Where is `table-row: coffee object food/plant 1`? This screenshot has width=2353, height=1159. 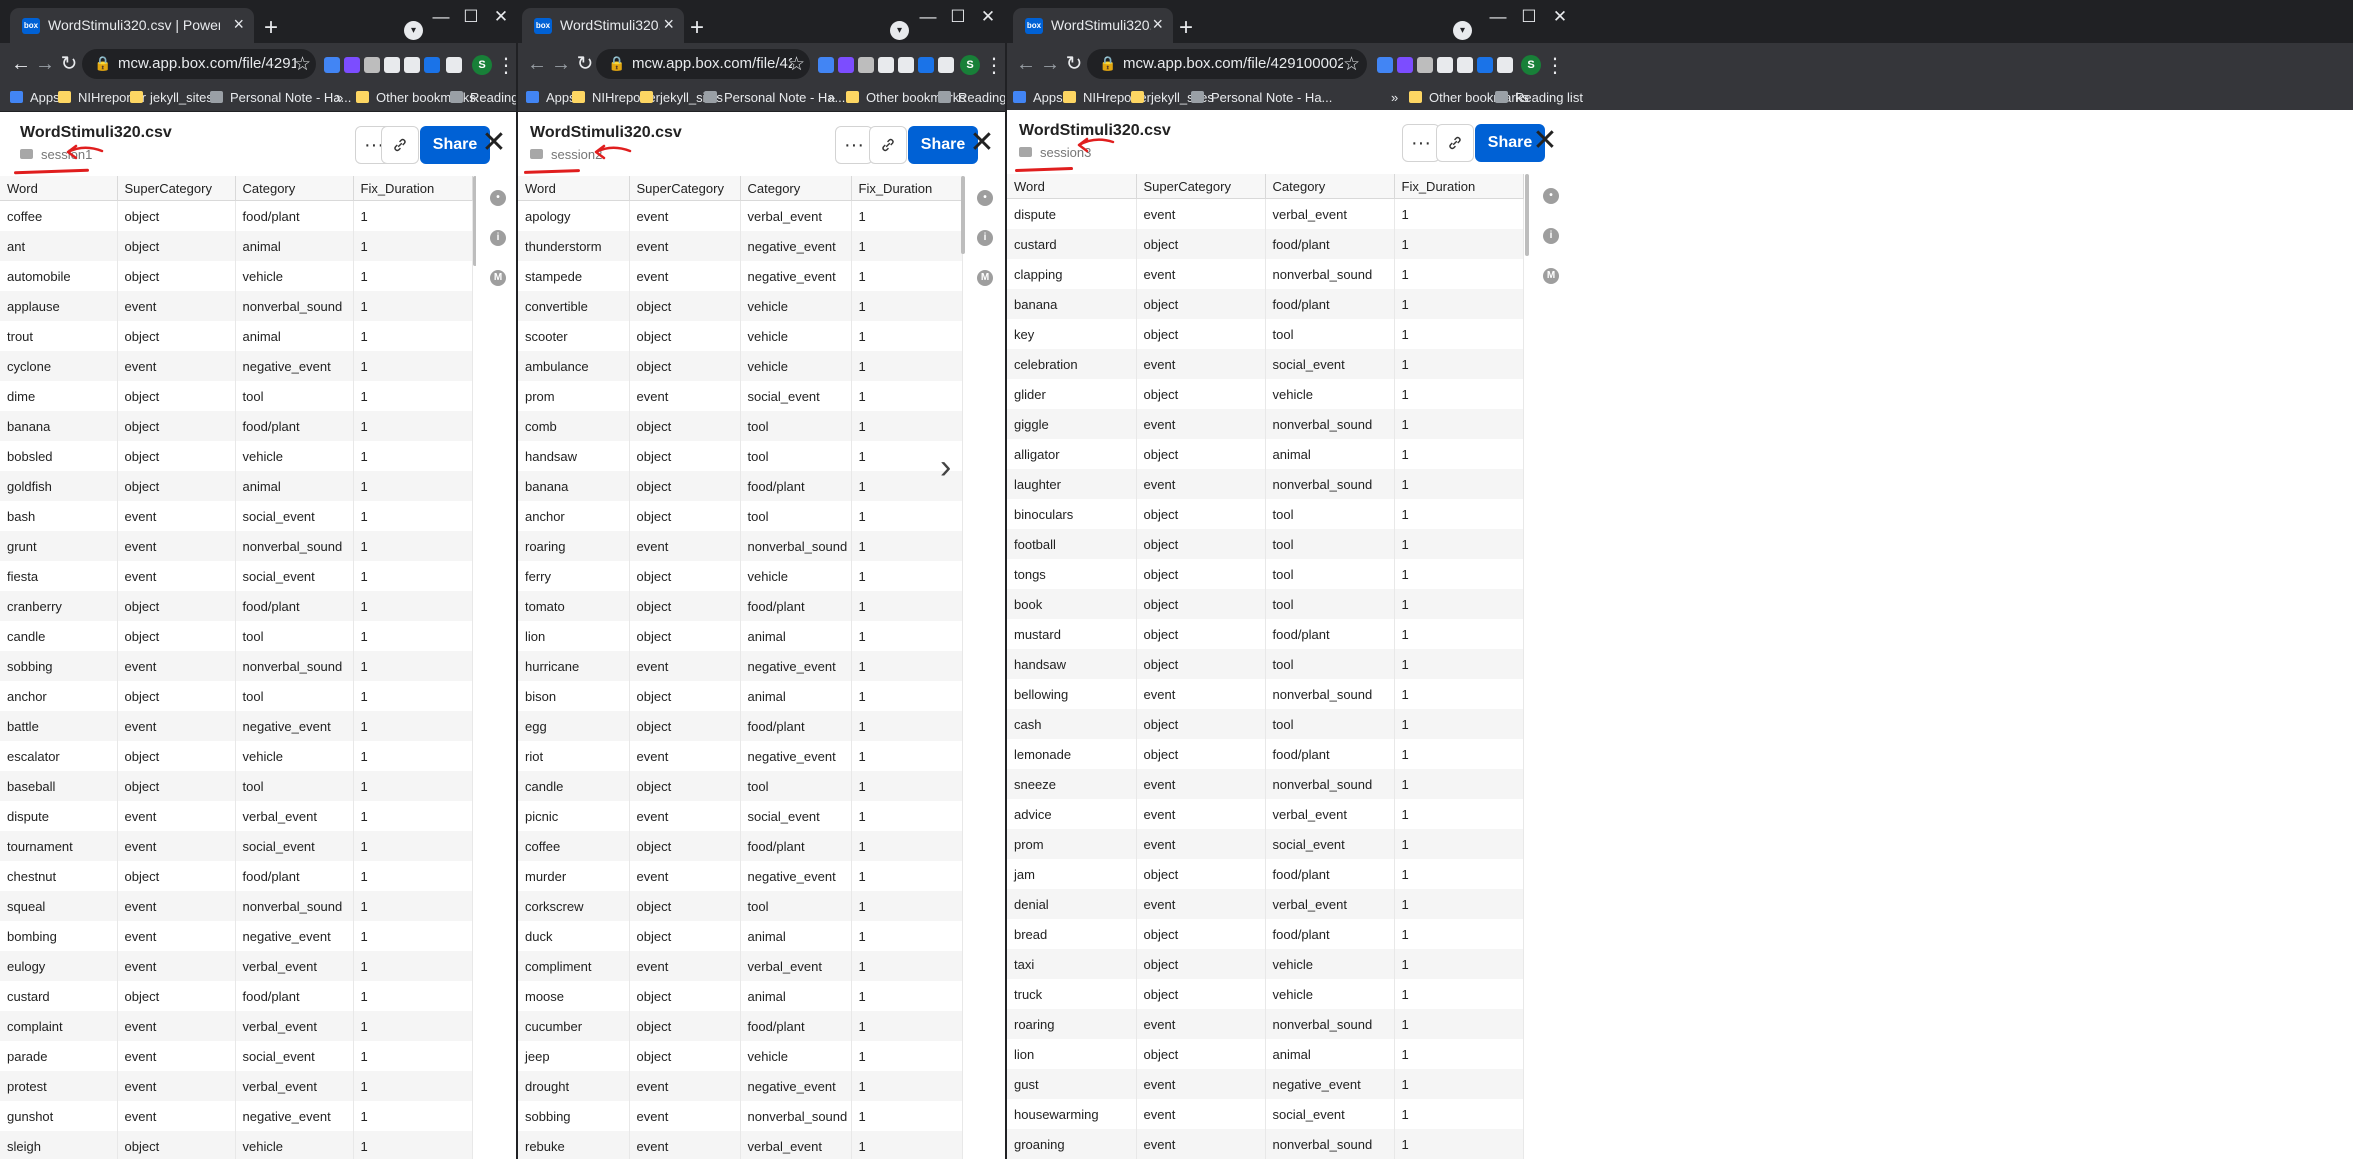 table-row: coffee object food/plant 1 is located at coordinates (740, 846).